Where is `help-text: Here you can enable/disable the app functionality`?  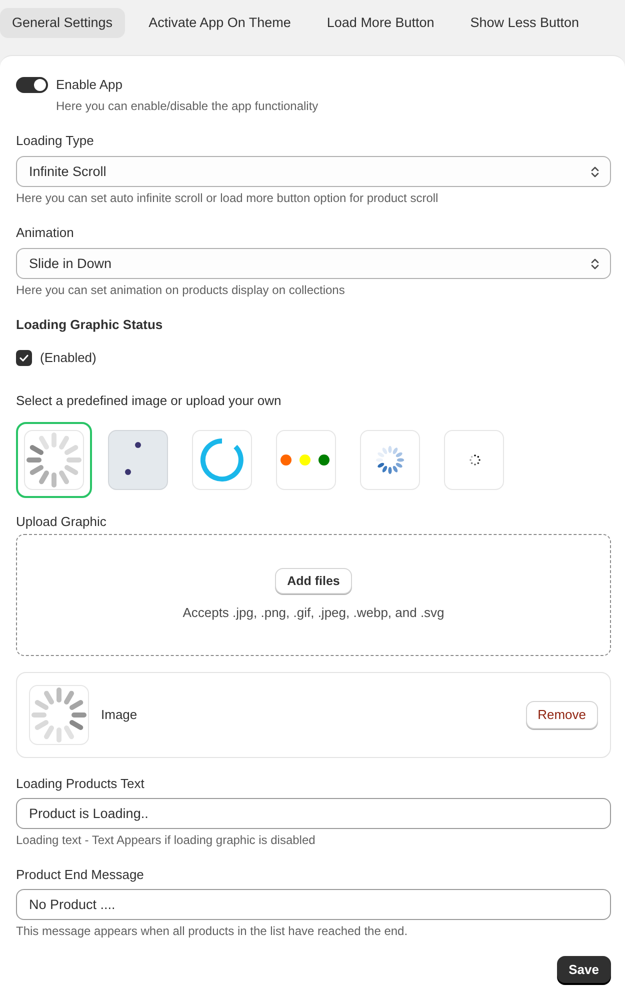
help-text: Here you can enable/disable the app functionality is located at coordinates (188, 106).